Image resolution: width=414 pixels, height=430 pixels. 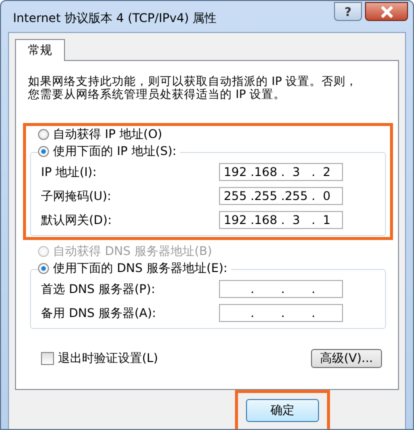 What do you see at coordinates (193, 81) in the screenshot?
I see `description-text: 如果网络支持此功能，则可以获取自动指派的 IP 设置。否则，` at bounding box center [193, 81].